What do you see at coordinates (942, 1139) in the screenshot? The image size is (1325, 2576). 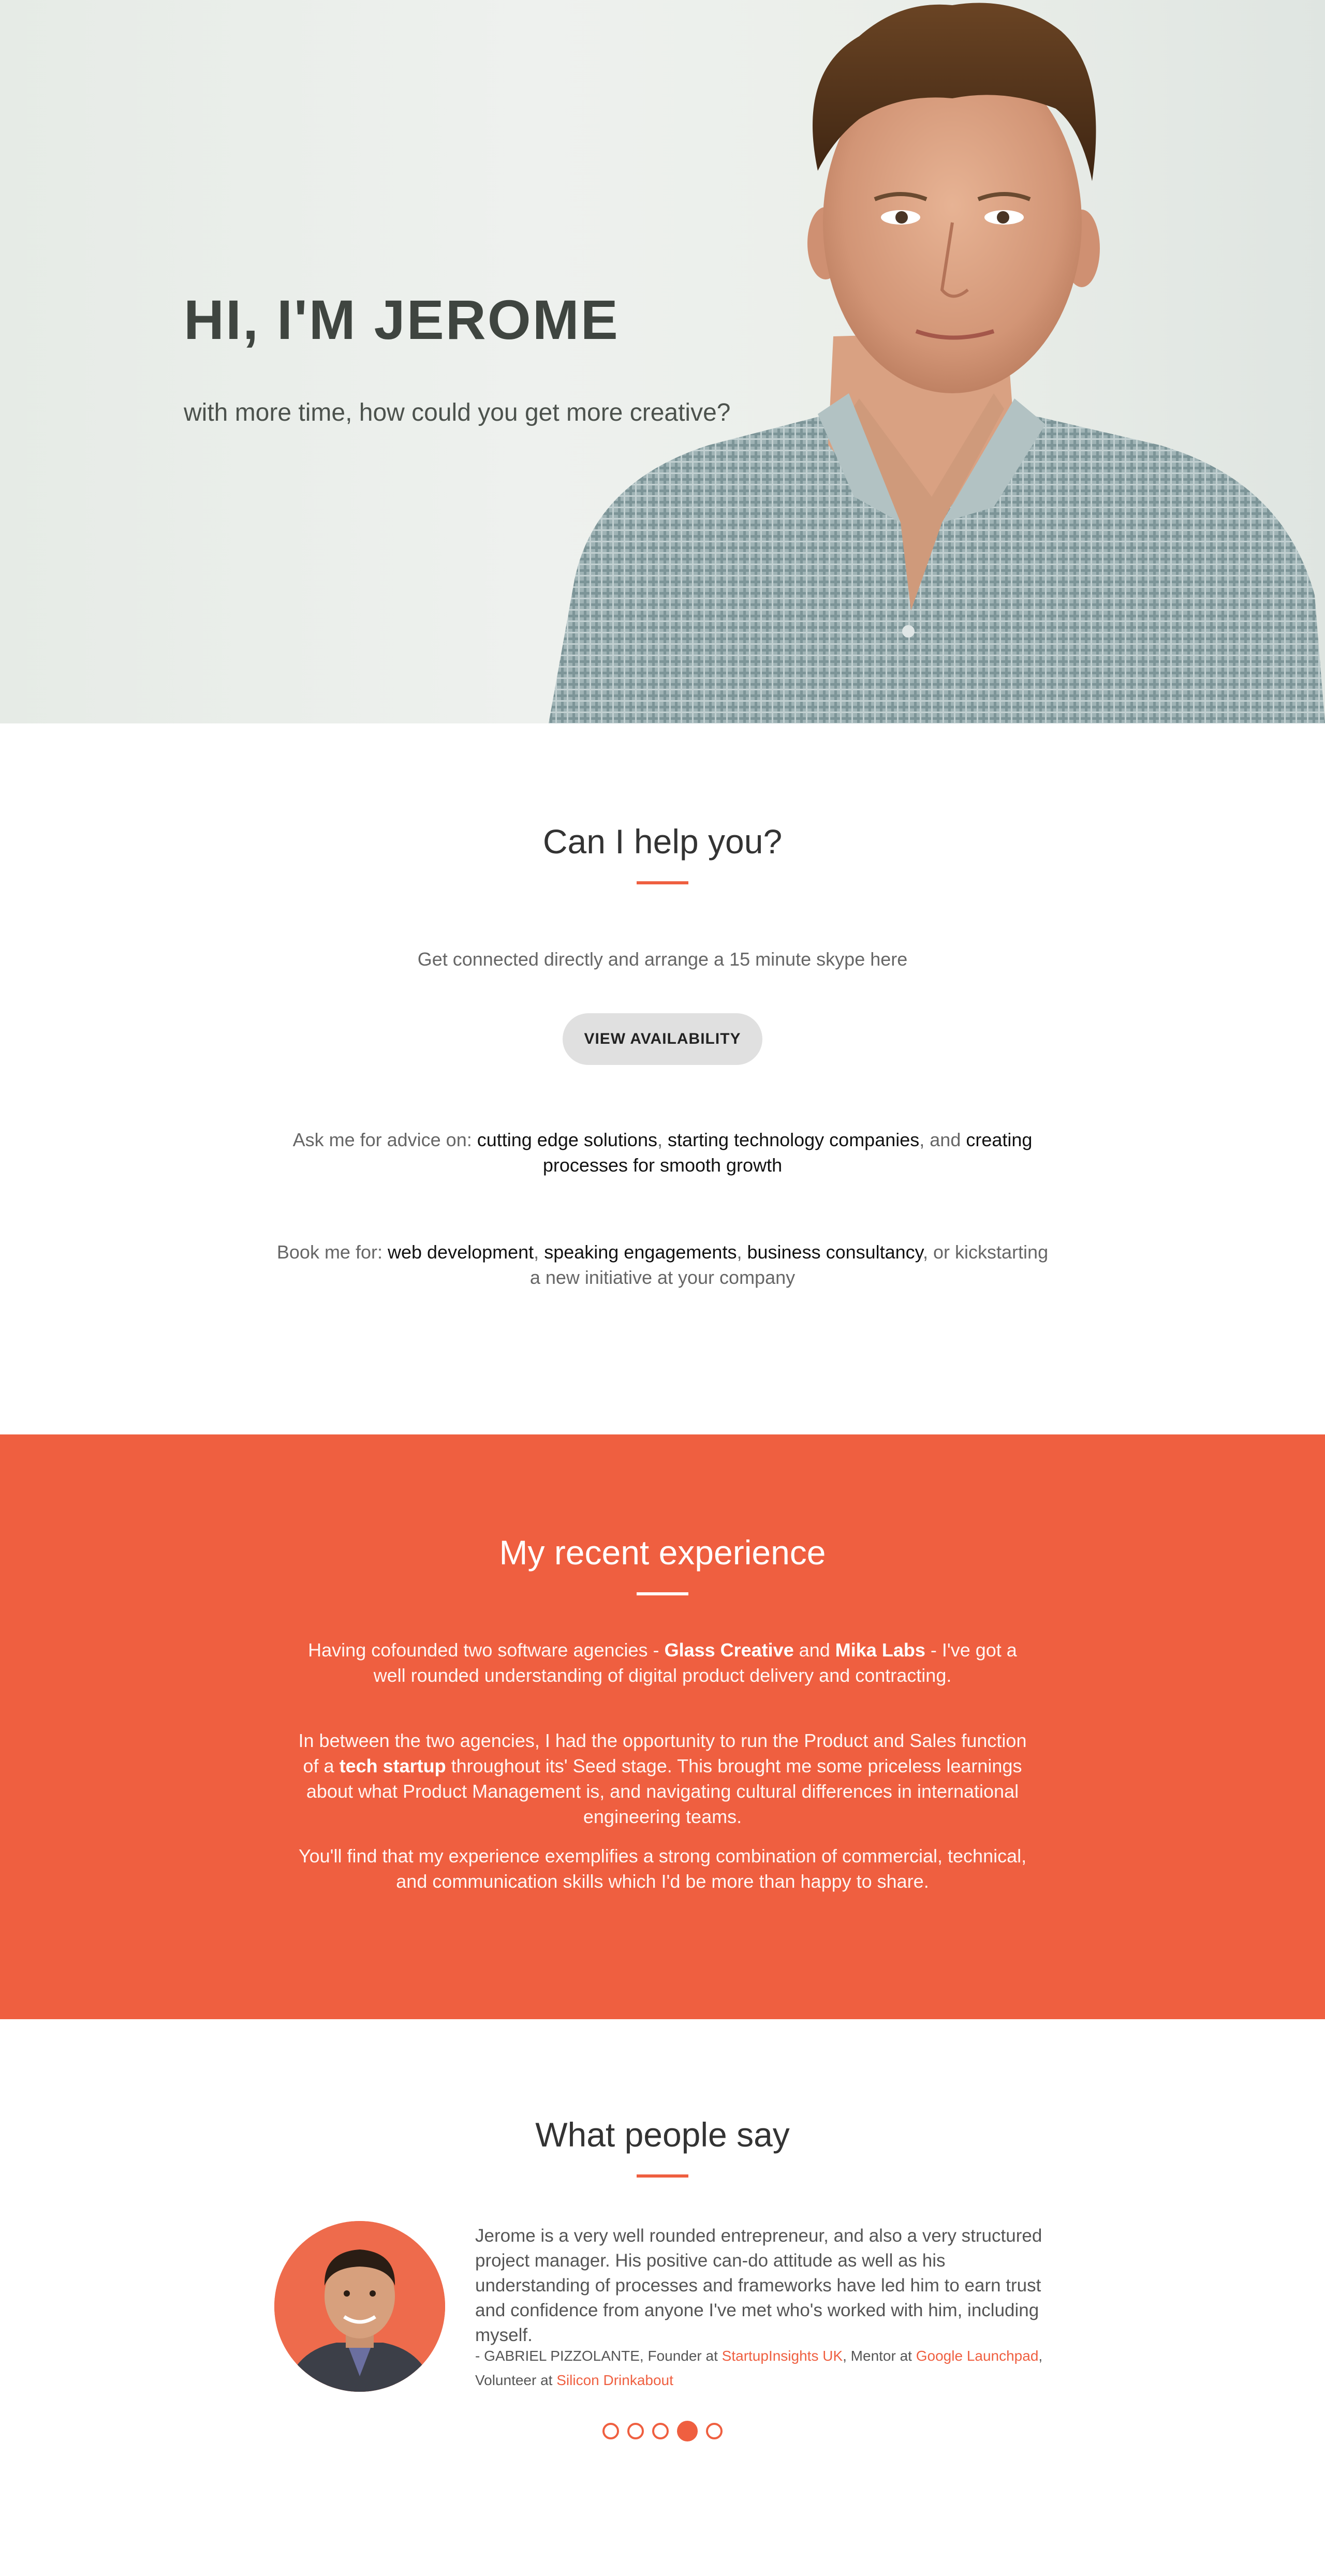 I see `advice-separator: , and` at bounding box center [942, 1139].